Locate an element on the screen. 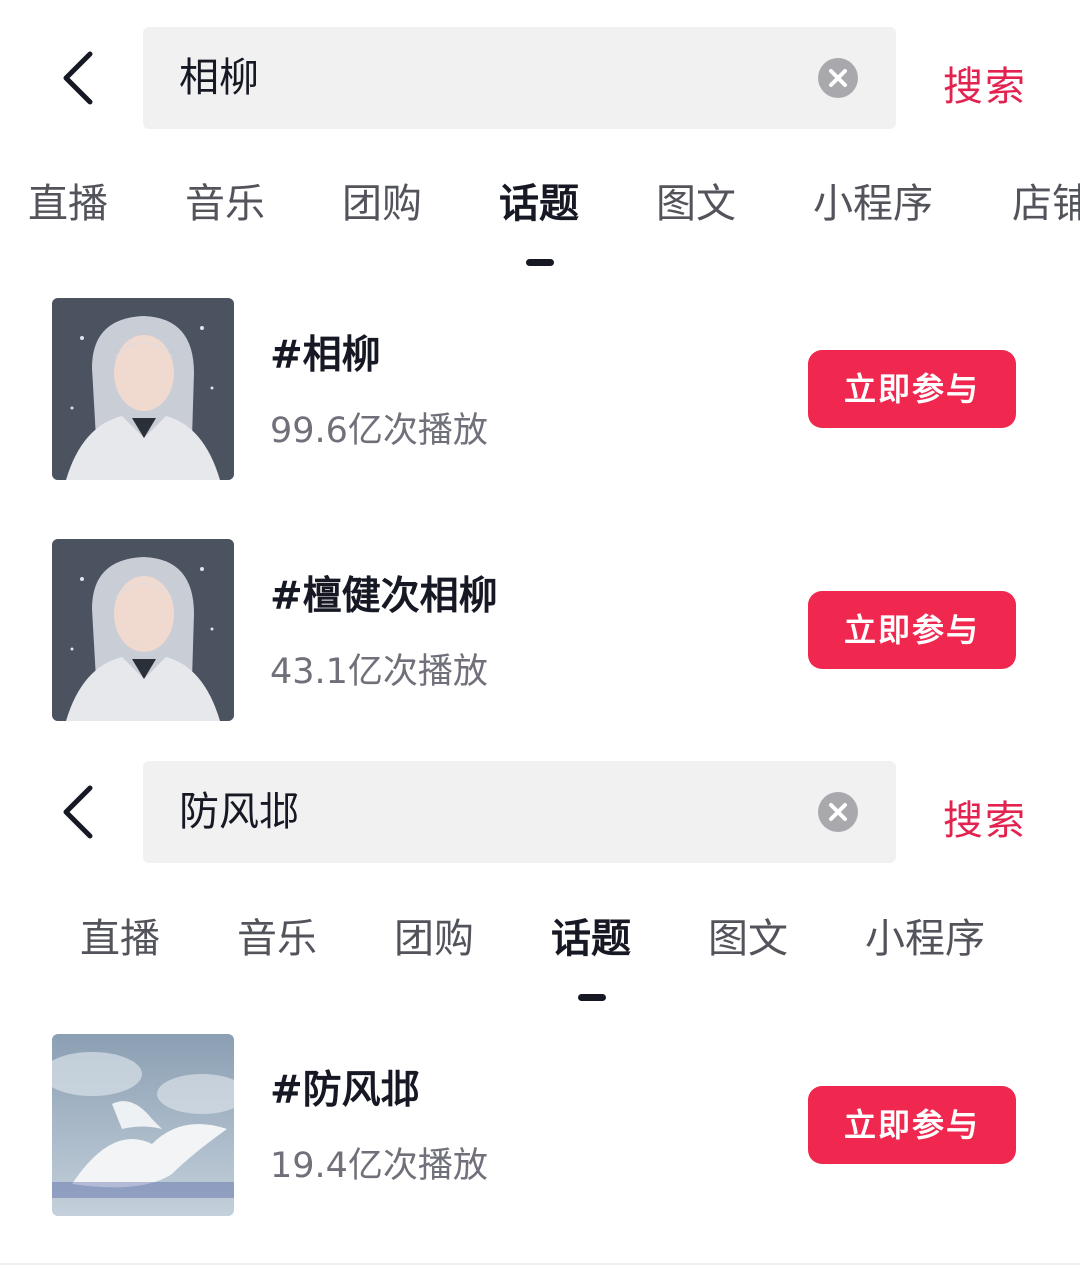  bottom-divider is located at coordinates (540, 1264).